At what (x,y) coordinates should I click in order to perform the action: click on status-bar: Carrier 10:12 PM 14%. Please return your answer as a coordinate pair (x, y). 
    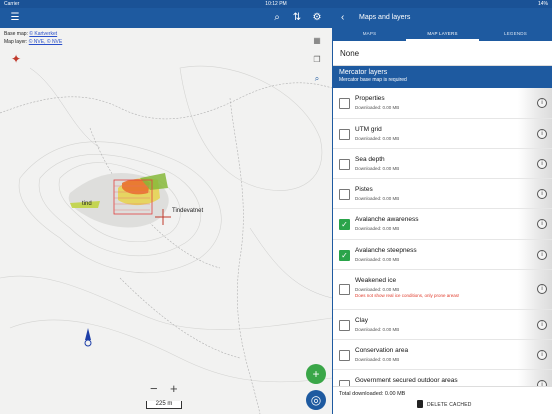
    Looking at the image, I should click on (276, 4).